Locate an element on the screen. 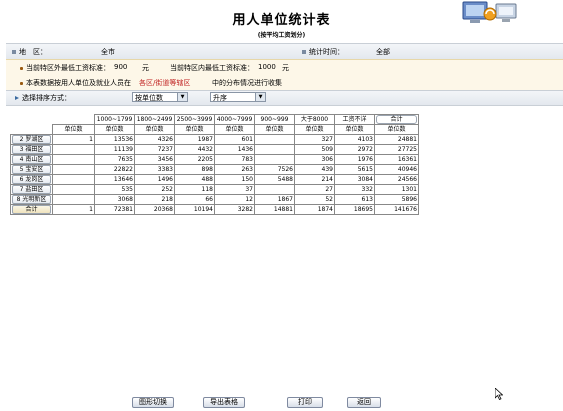 This screenshot has width=563, height=411. table-cell: 3282 is located at coordinates (234, 209).